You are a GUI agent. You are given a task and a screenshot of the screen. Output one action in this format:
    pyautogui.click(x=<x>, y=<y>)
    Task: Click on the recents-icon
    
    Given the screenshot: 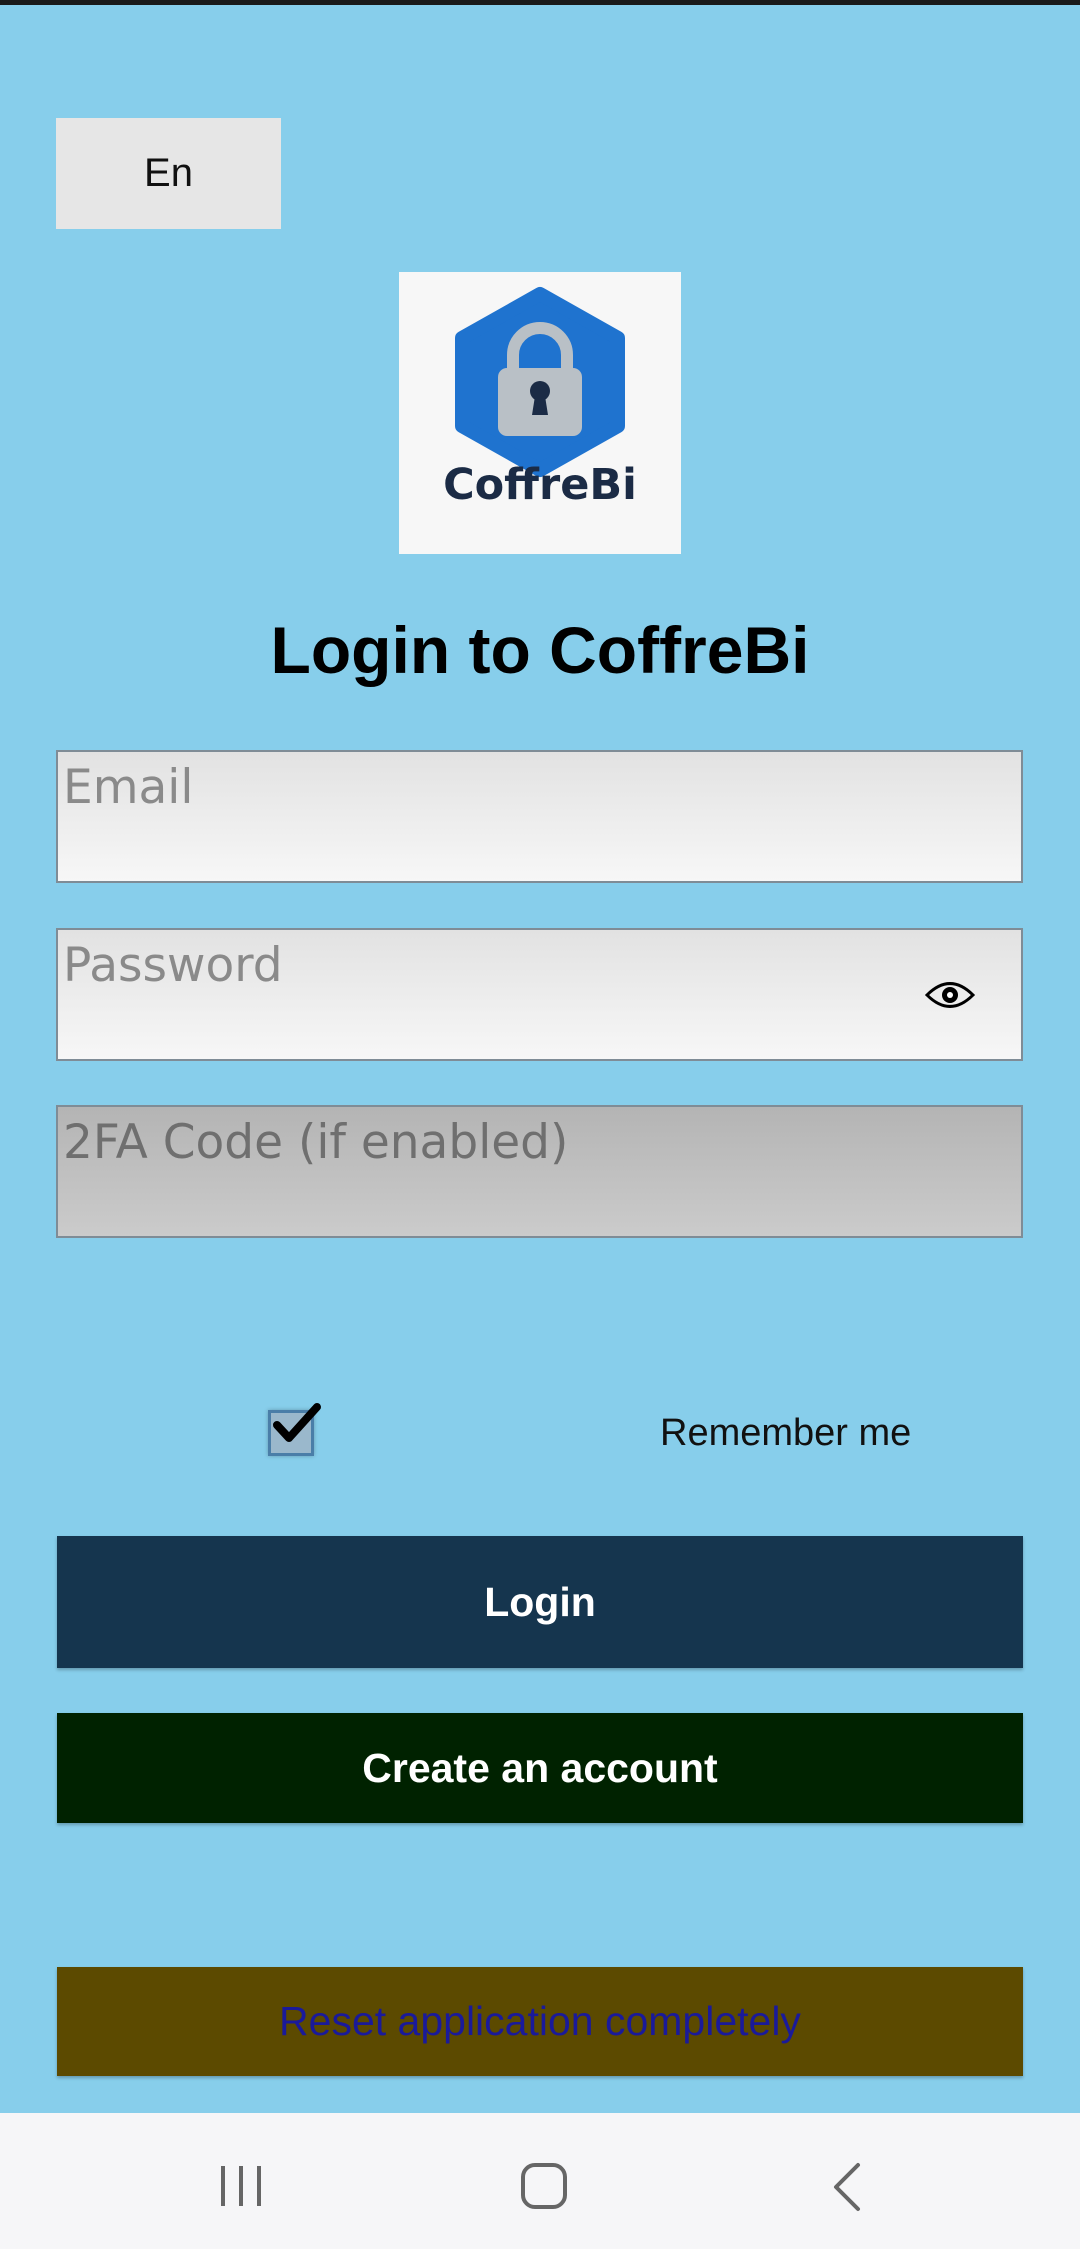 What is the action you would take?
    pyautogui.click(x=241, y=2186)
    